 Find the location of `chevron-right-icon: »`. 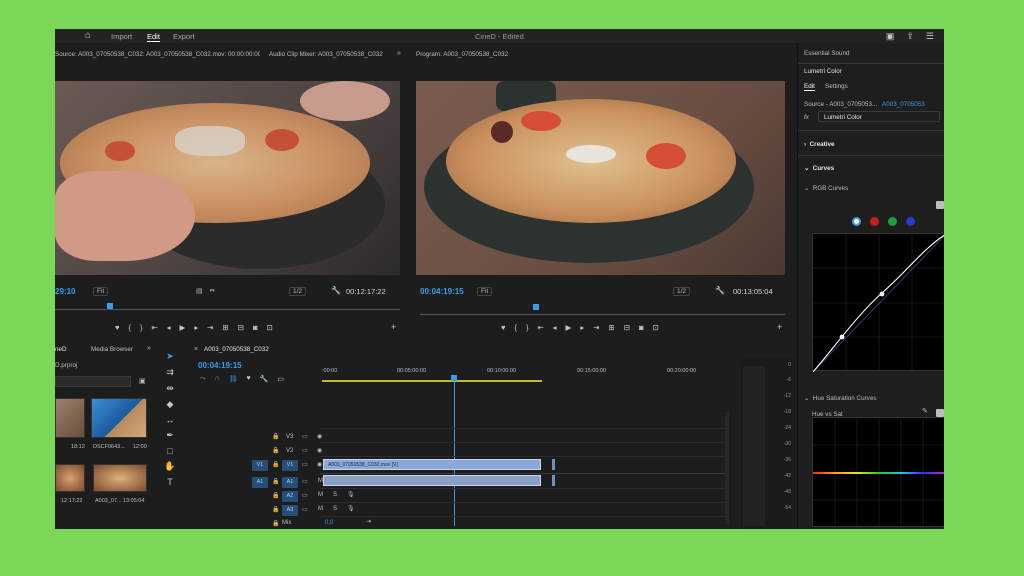

chevron-right-icon: » is located at coordinates (399, 53).